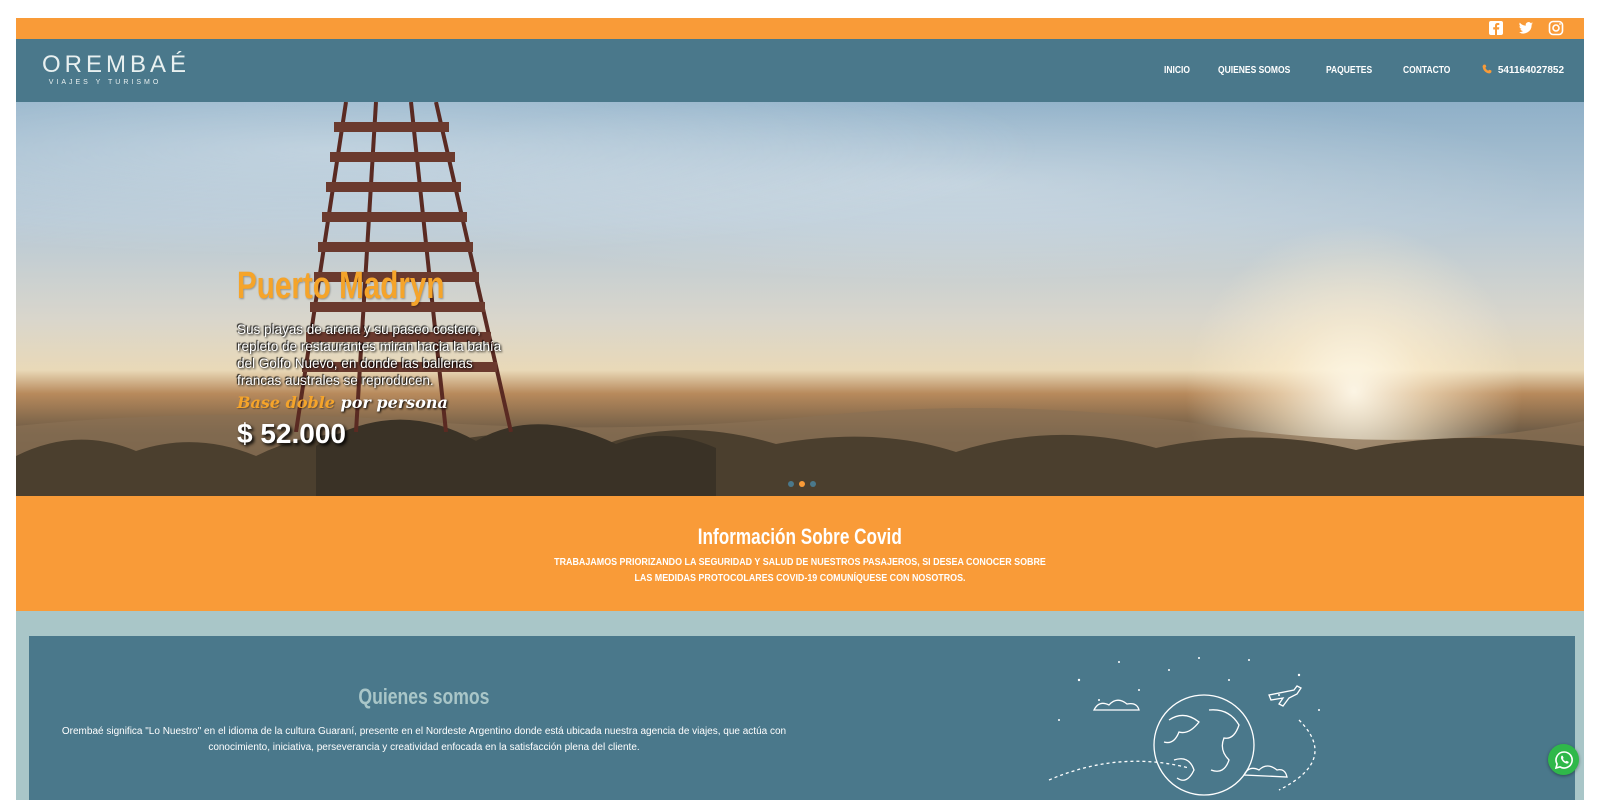 The width and height of the screenshot is (1600, 800). I want to click on facebook-icon, so click(1496, 28).